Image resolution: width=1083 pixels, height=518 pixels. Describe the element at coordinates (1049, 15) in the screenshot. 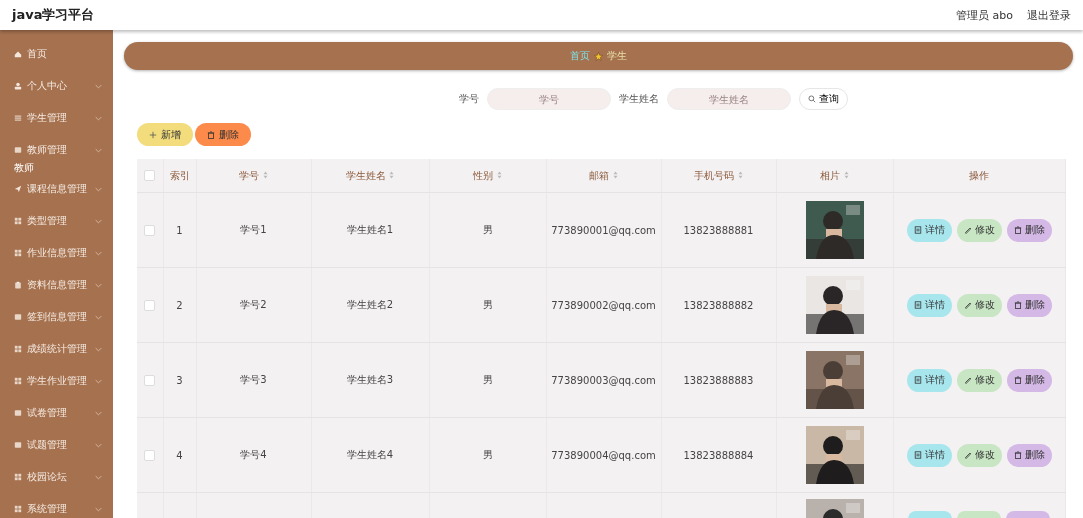

I see `logout-link: 退出登录` at that location.